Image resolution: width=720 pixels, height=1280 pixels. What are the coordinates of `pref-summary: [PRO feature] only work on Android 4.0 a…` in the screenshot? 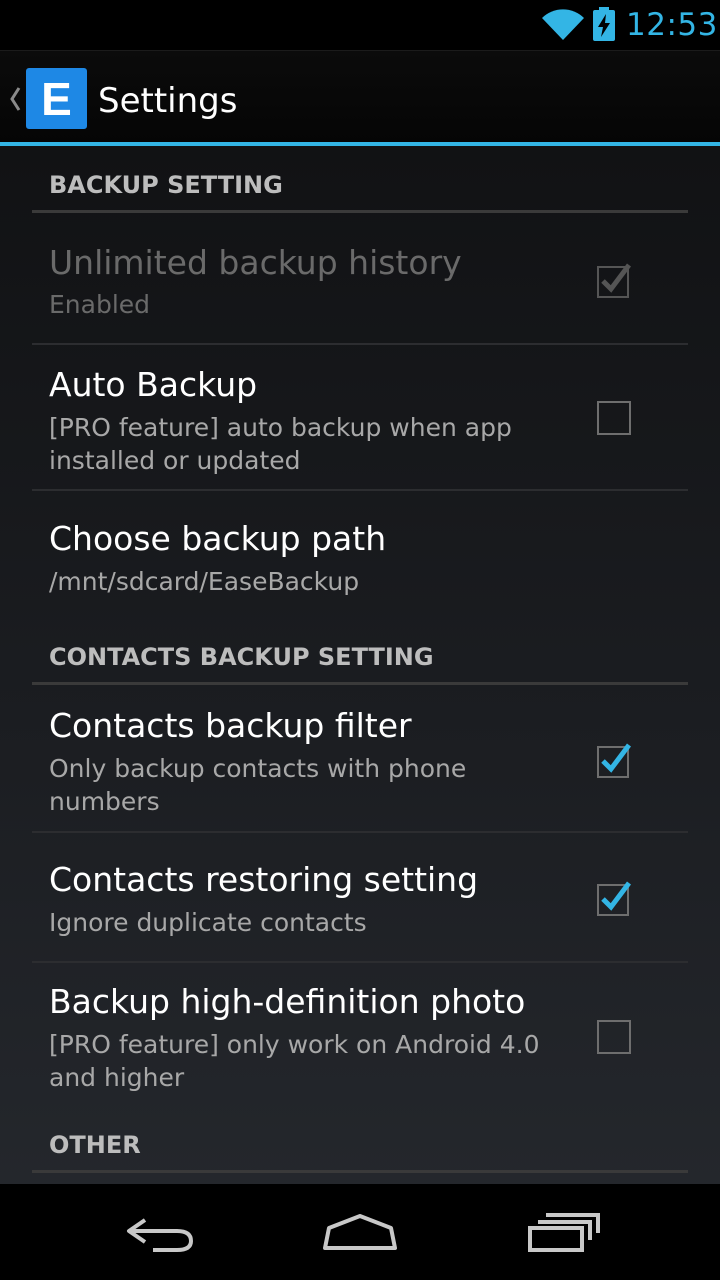 It's located at (294, 1061).